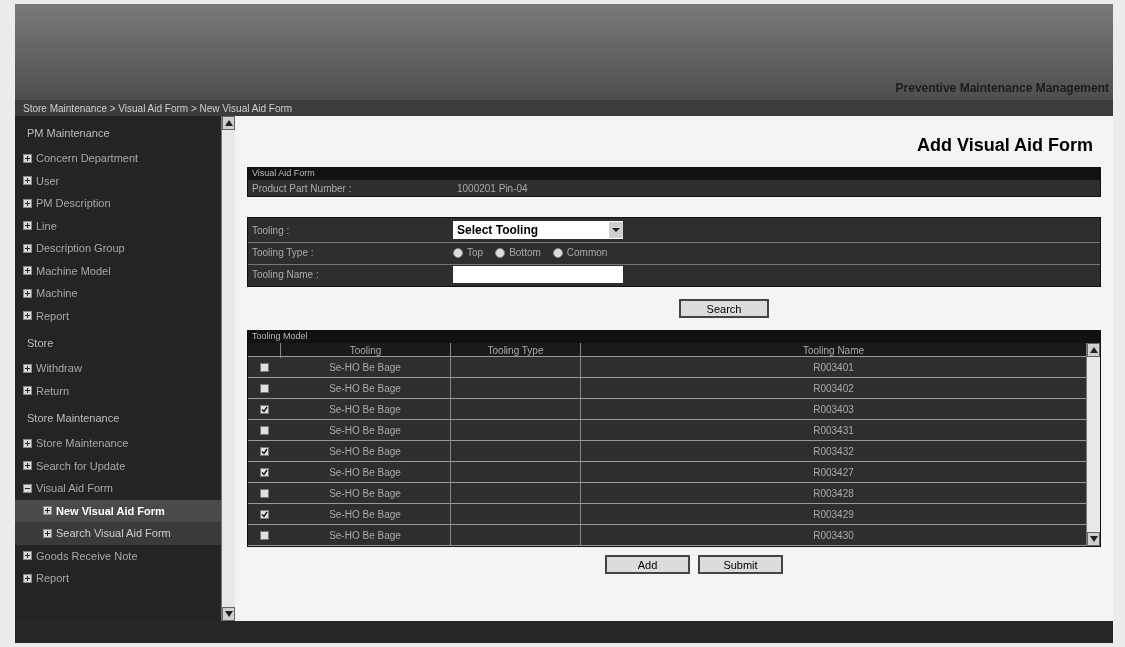 Image resolution: width=1125 pixels, height=647 pixels. I want to click on field-value: 1000201 Pin-04, so click(492, 188).